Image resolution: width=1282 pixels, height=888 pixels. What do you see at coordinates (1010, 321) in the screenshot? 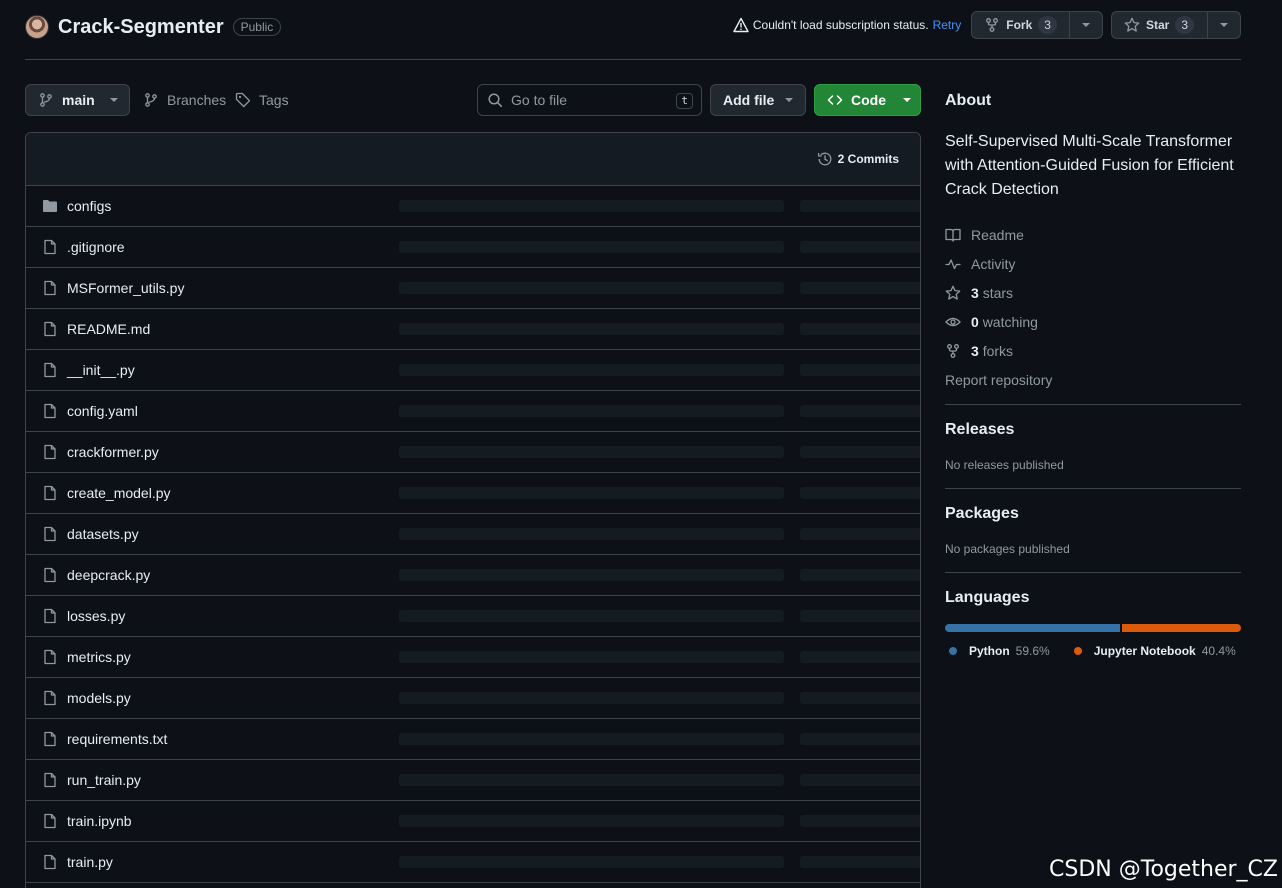
I see `watching-label: watching` at bounding box center [1010, 321].